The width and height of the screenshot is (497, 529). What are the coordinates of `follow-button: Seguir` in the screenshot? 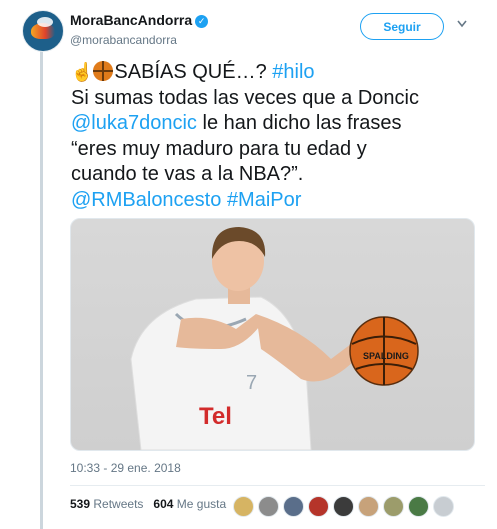 It's located at (402, 26).